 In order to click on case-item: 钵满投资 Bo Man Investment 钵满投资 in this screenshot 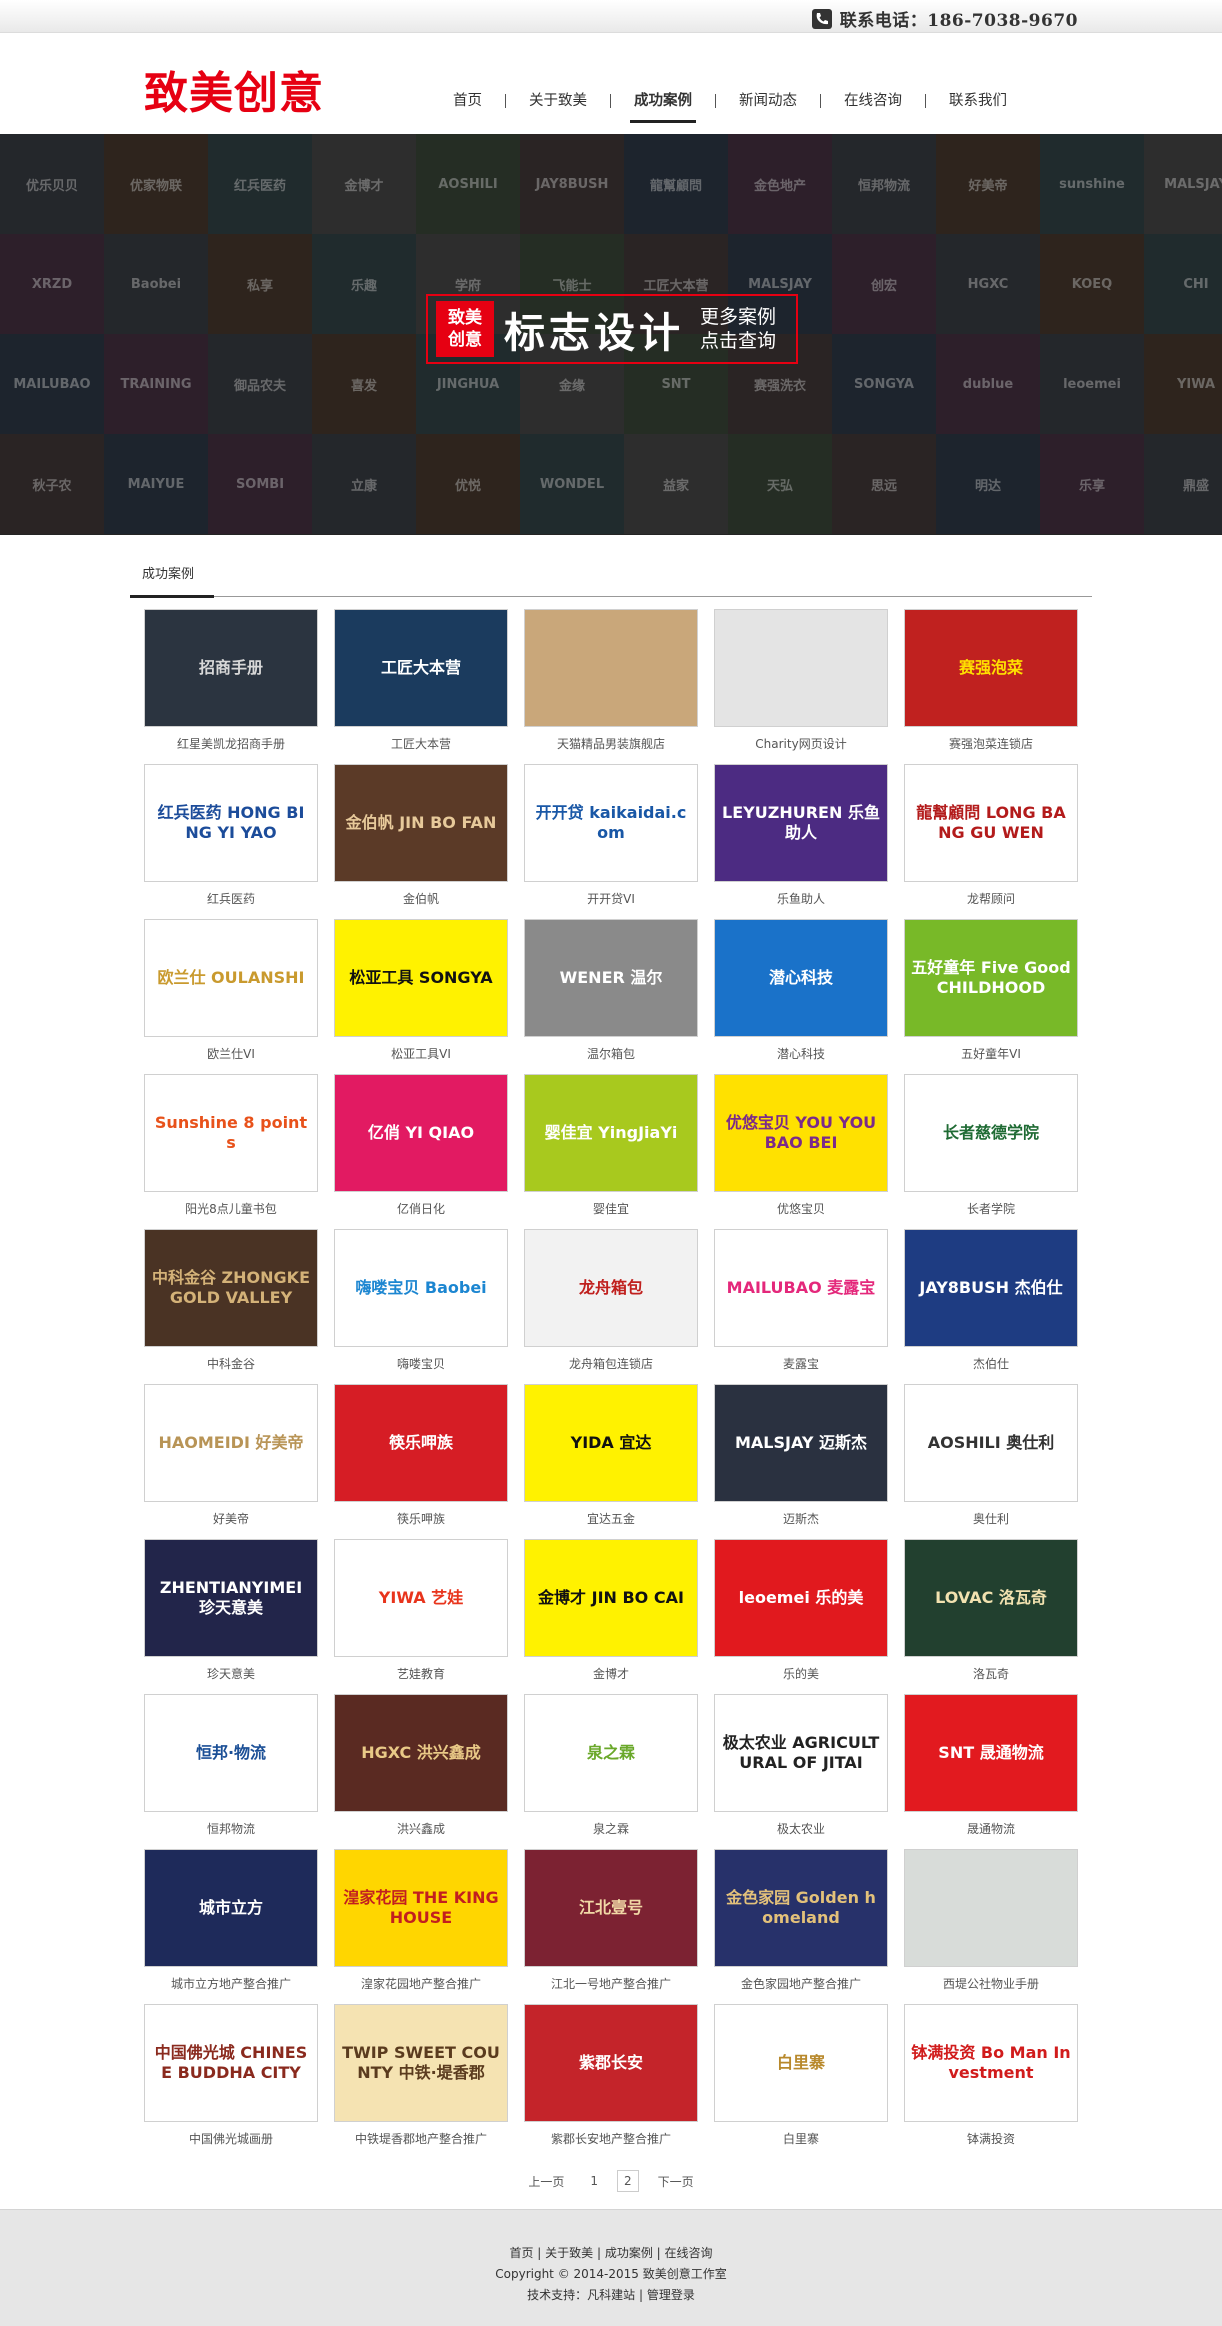, I will do `click(991, 2081)`.